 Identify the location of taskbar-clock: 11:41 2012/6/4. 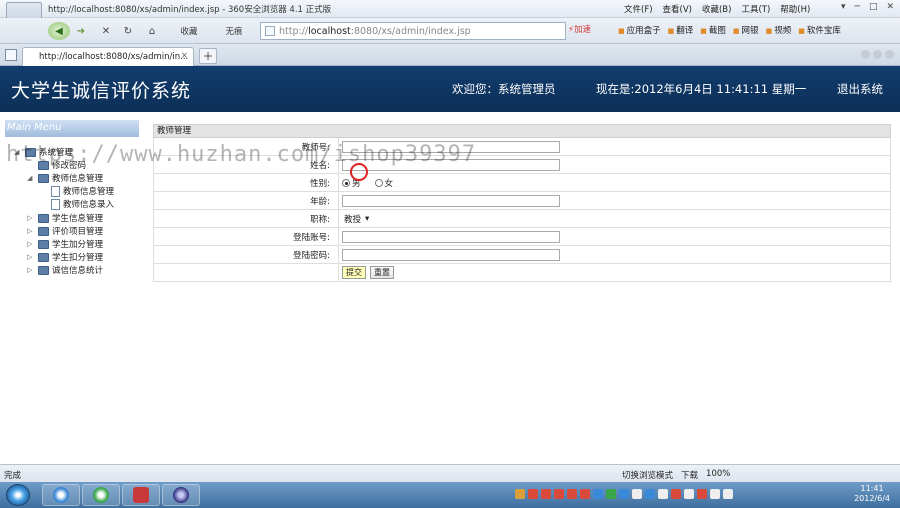
(872, 494).